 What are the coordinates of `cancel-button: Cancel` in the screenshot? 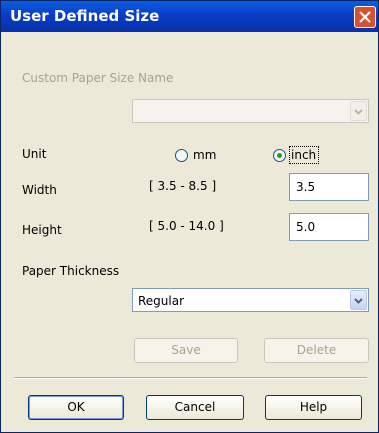 It's located at (195, 407).